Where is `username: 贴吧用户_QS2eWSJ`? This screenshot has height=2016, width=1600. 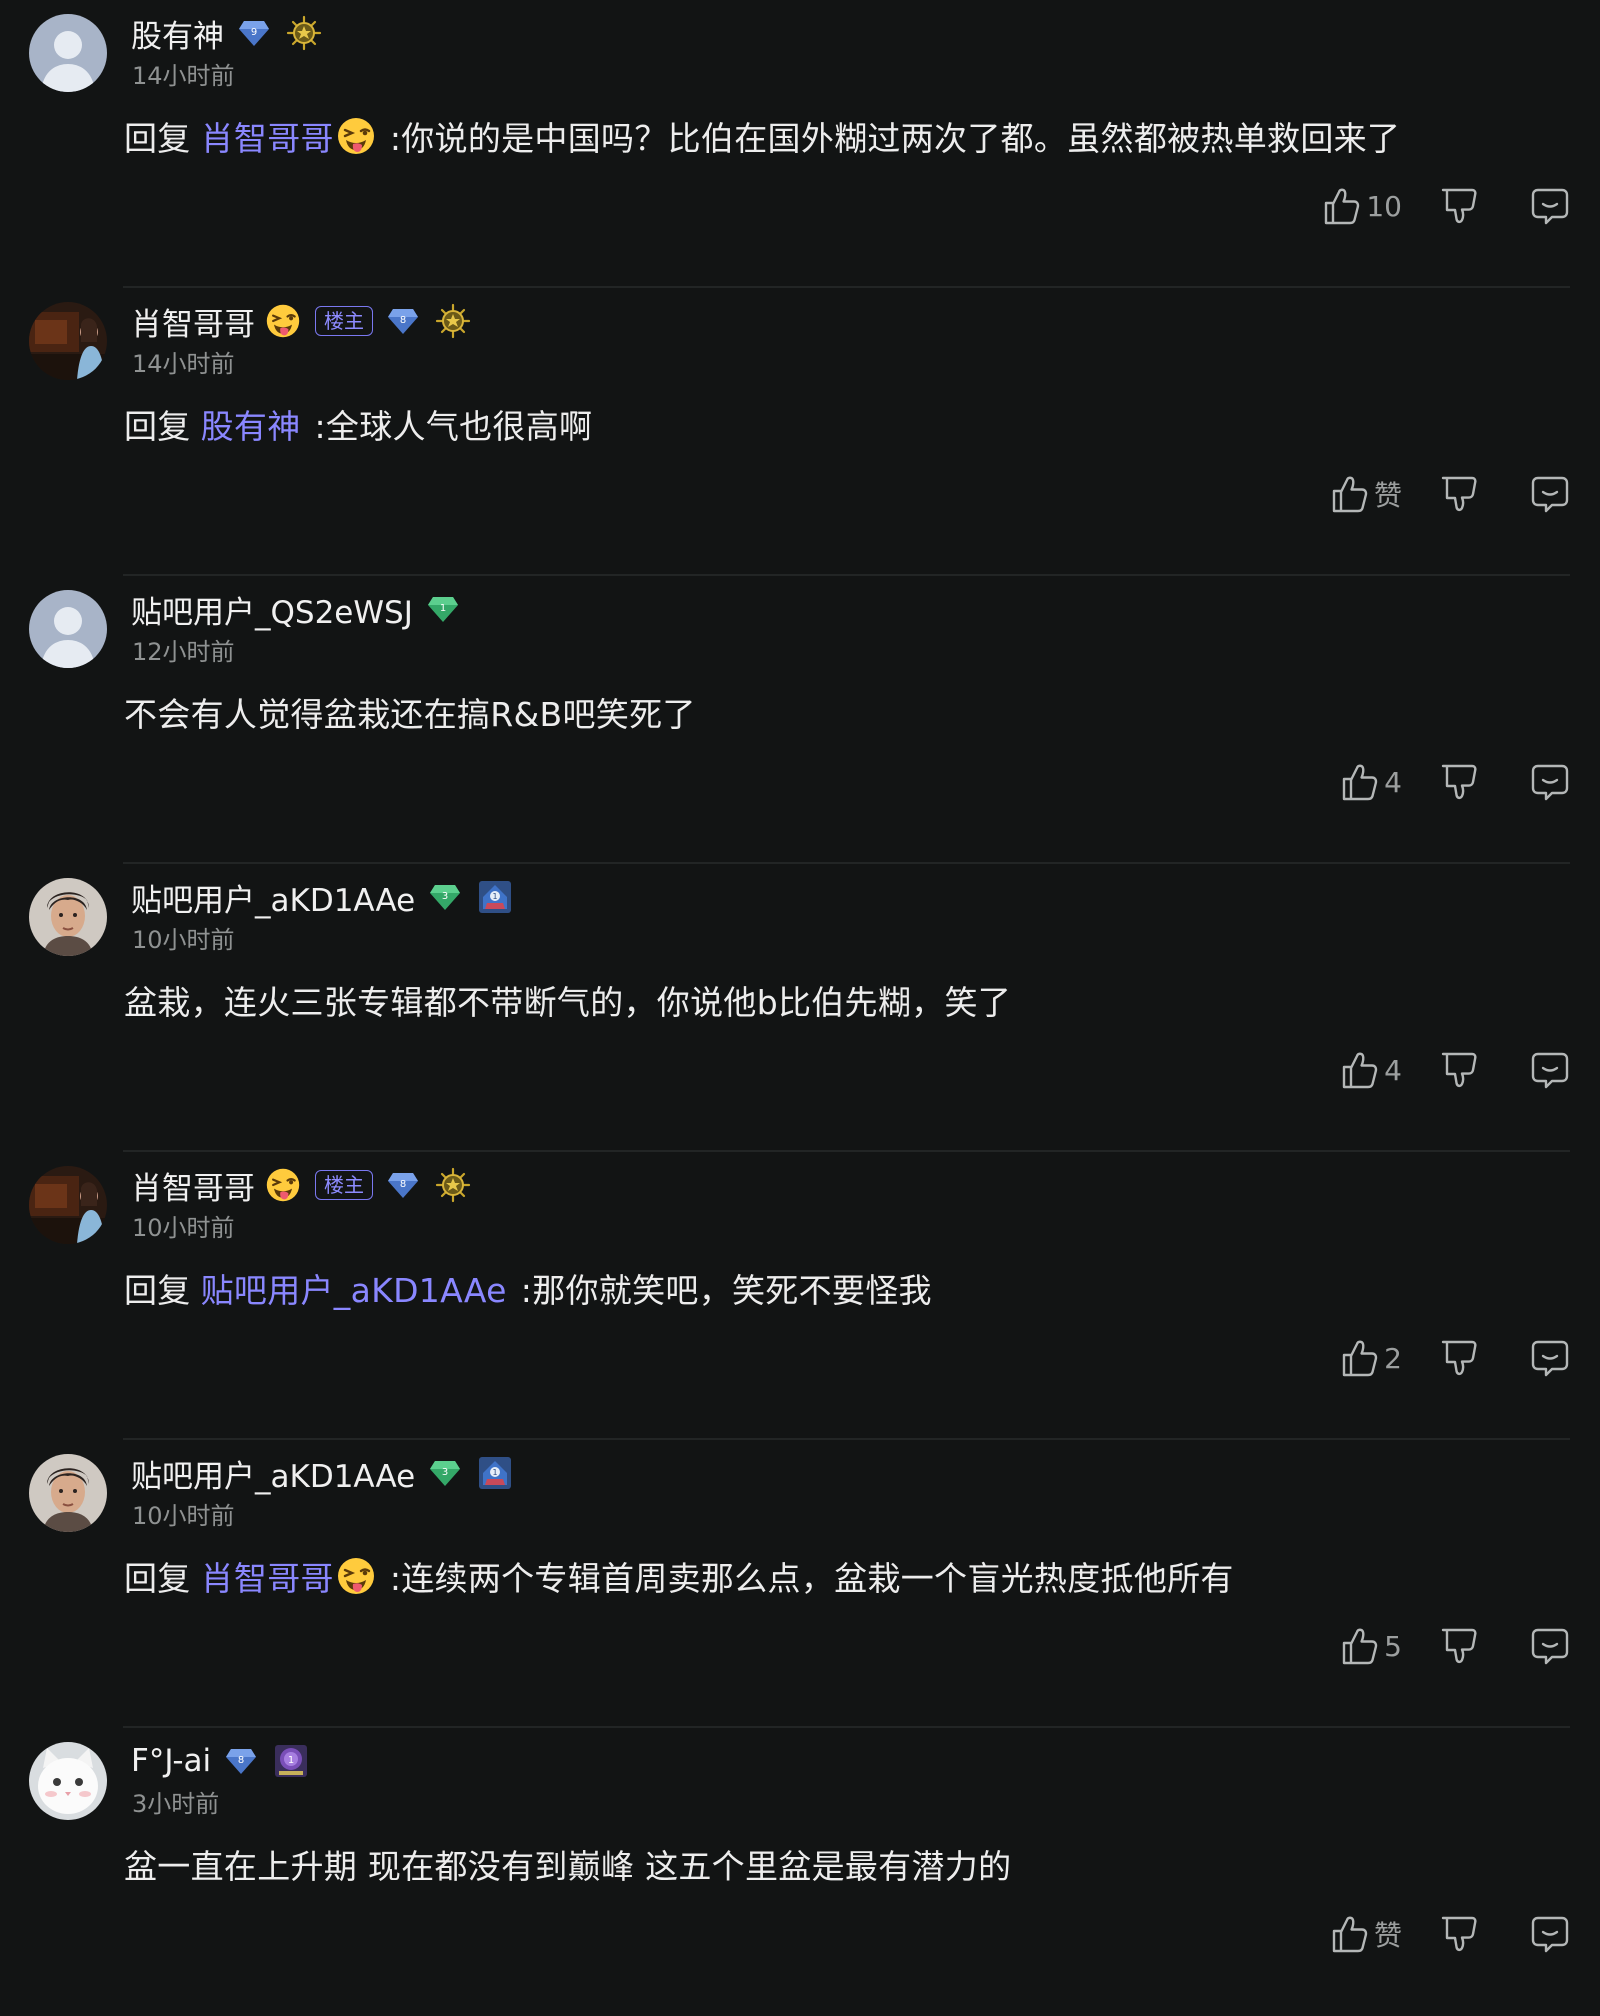
username: 贴吧用户_QS2eWSJ is located at coordinates (272, 609).